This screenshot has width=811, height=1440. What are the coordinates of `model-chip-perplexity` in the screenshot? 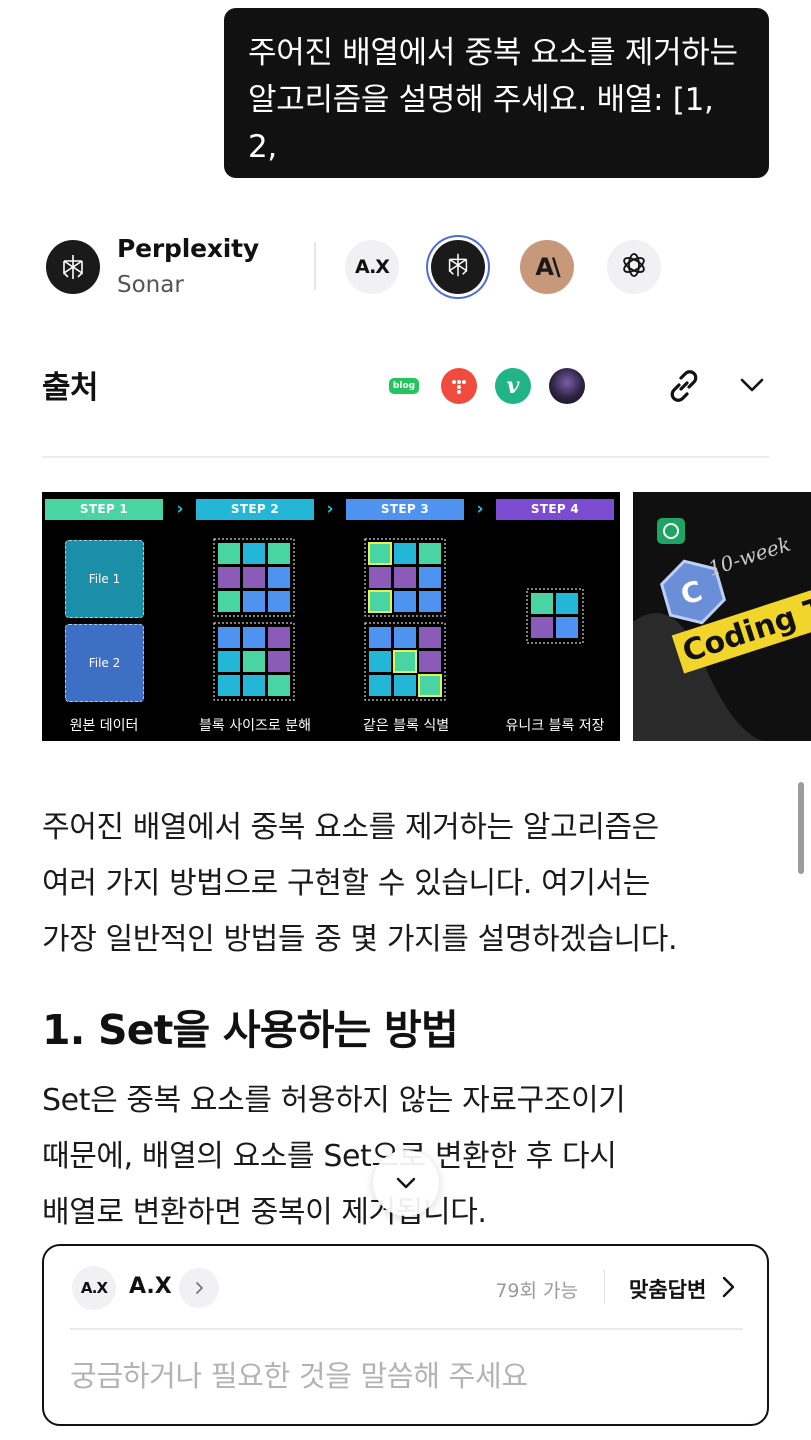 It's located at (458, 267).